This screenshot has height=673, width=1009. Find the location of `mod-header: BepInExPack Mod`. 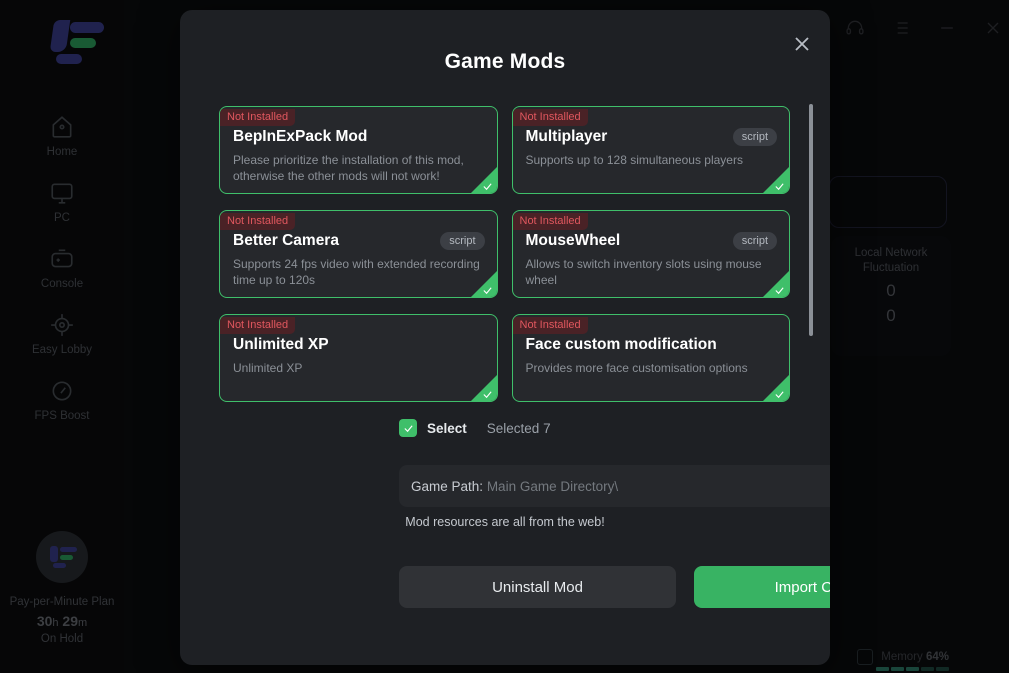

mod-header: BepInExPack Mod is located at coordinates (358, 136).